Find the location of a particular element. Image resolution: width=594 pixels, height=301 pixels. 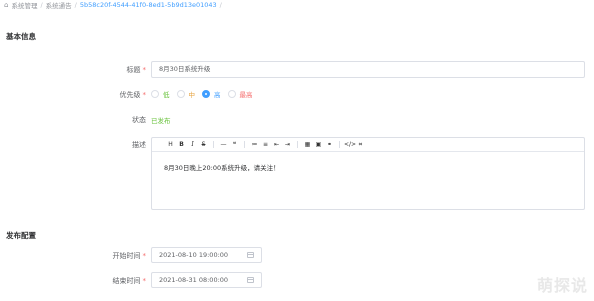

quote-icon: ❝ is located at coordinates (234, 144).